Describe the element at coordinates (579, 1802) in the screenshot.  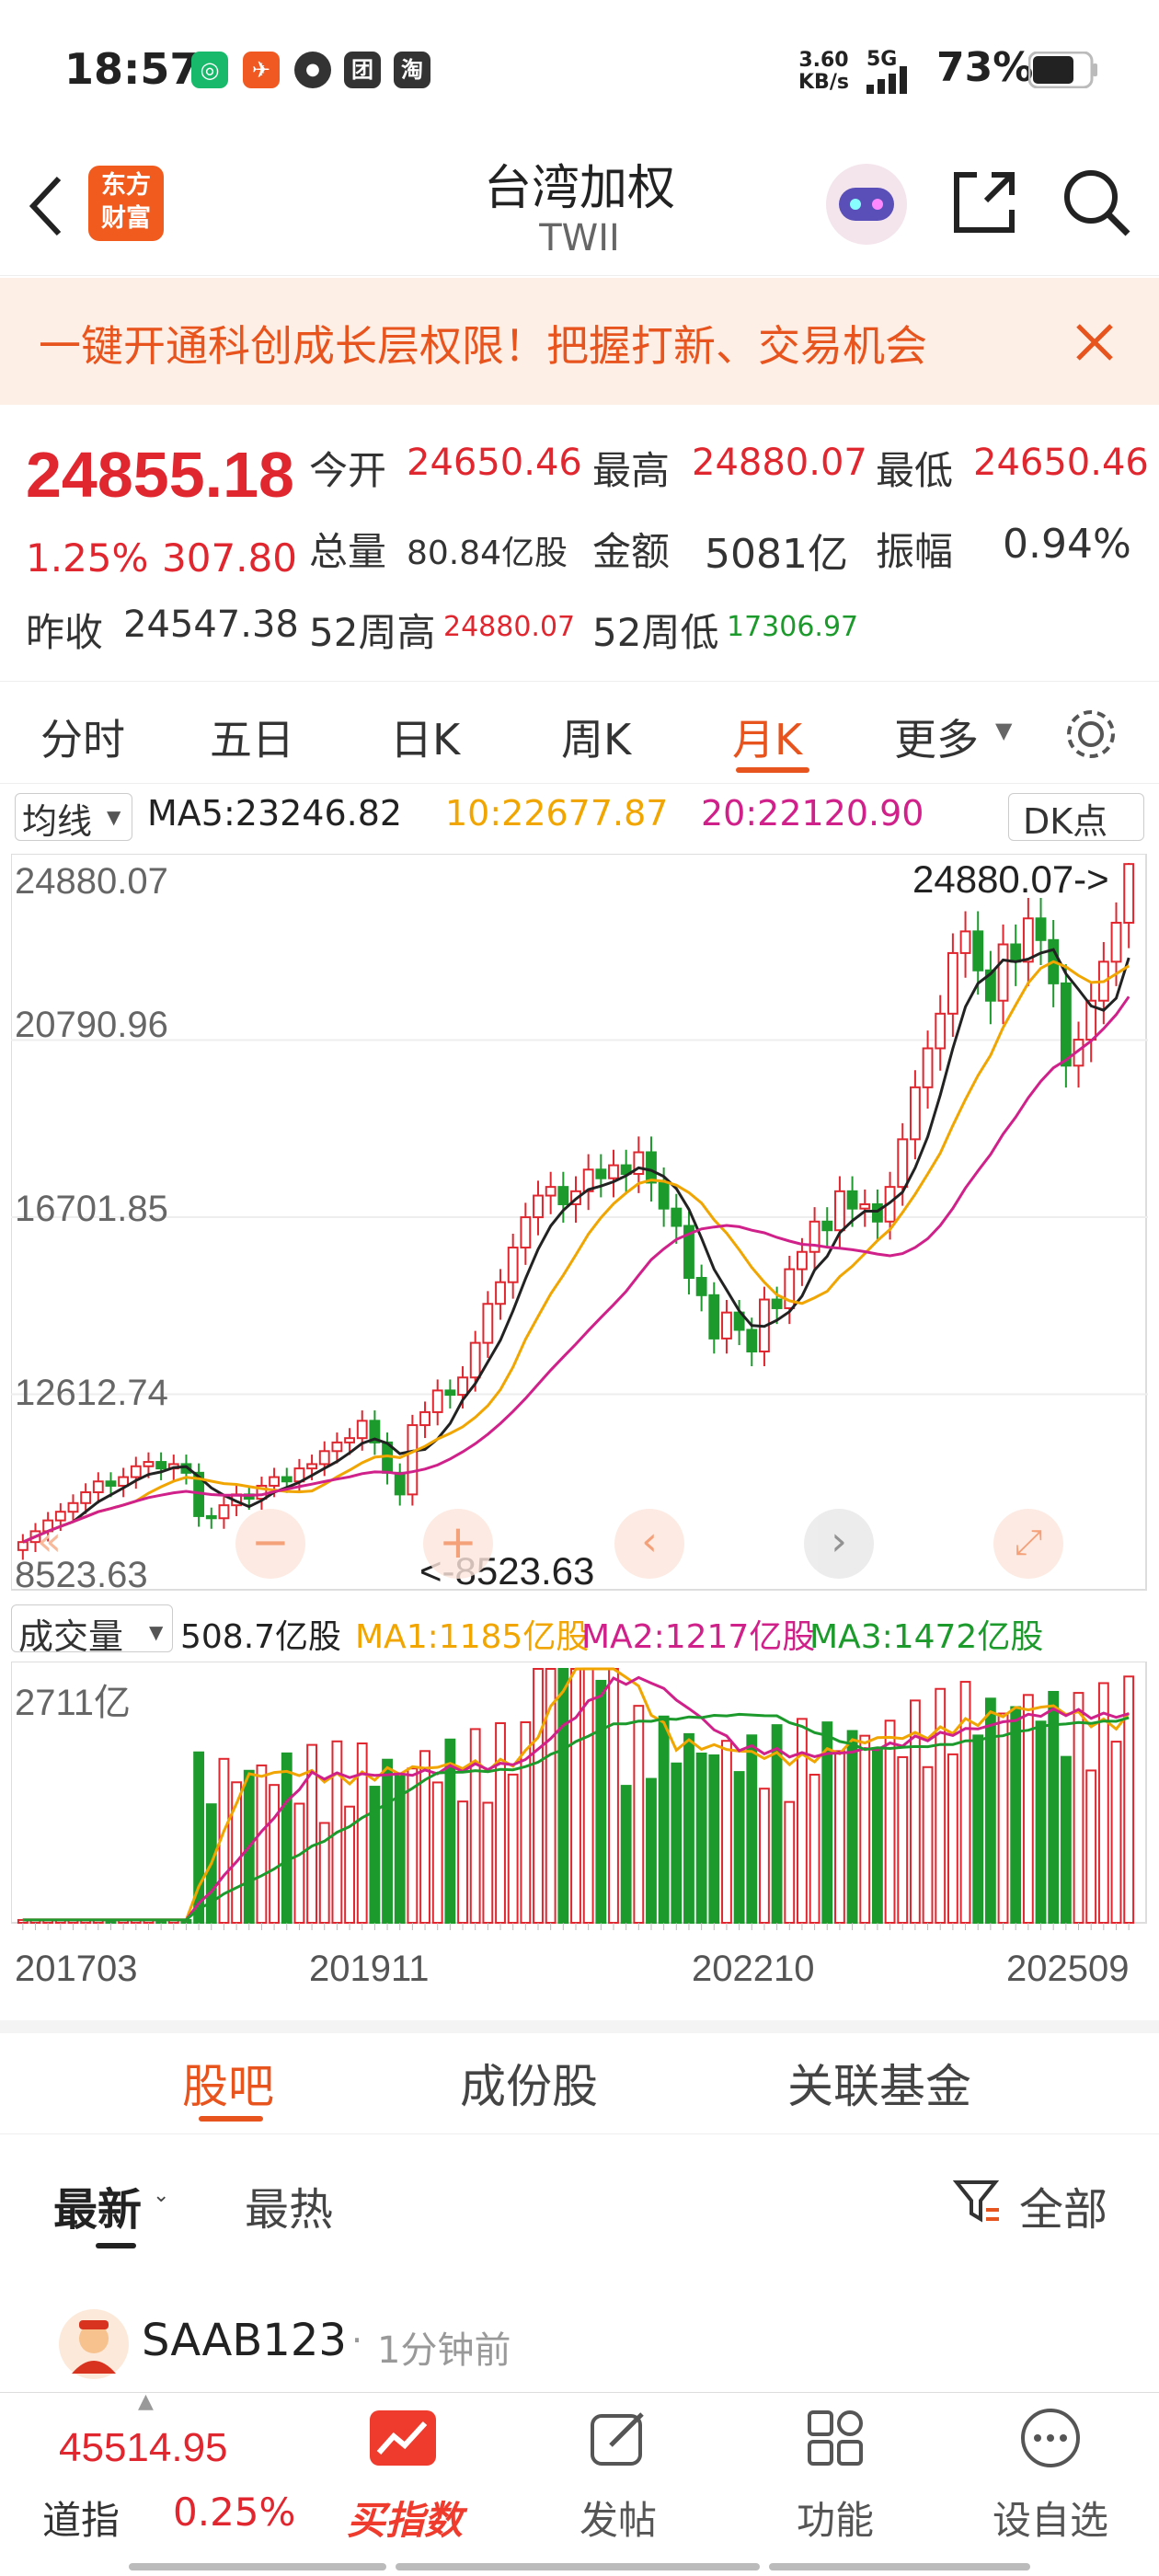
I see `volume-chart` at that location.